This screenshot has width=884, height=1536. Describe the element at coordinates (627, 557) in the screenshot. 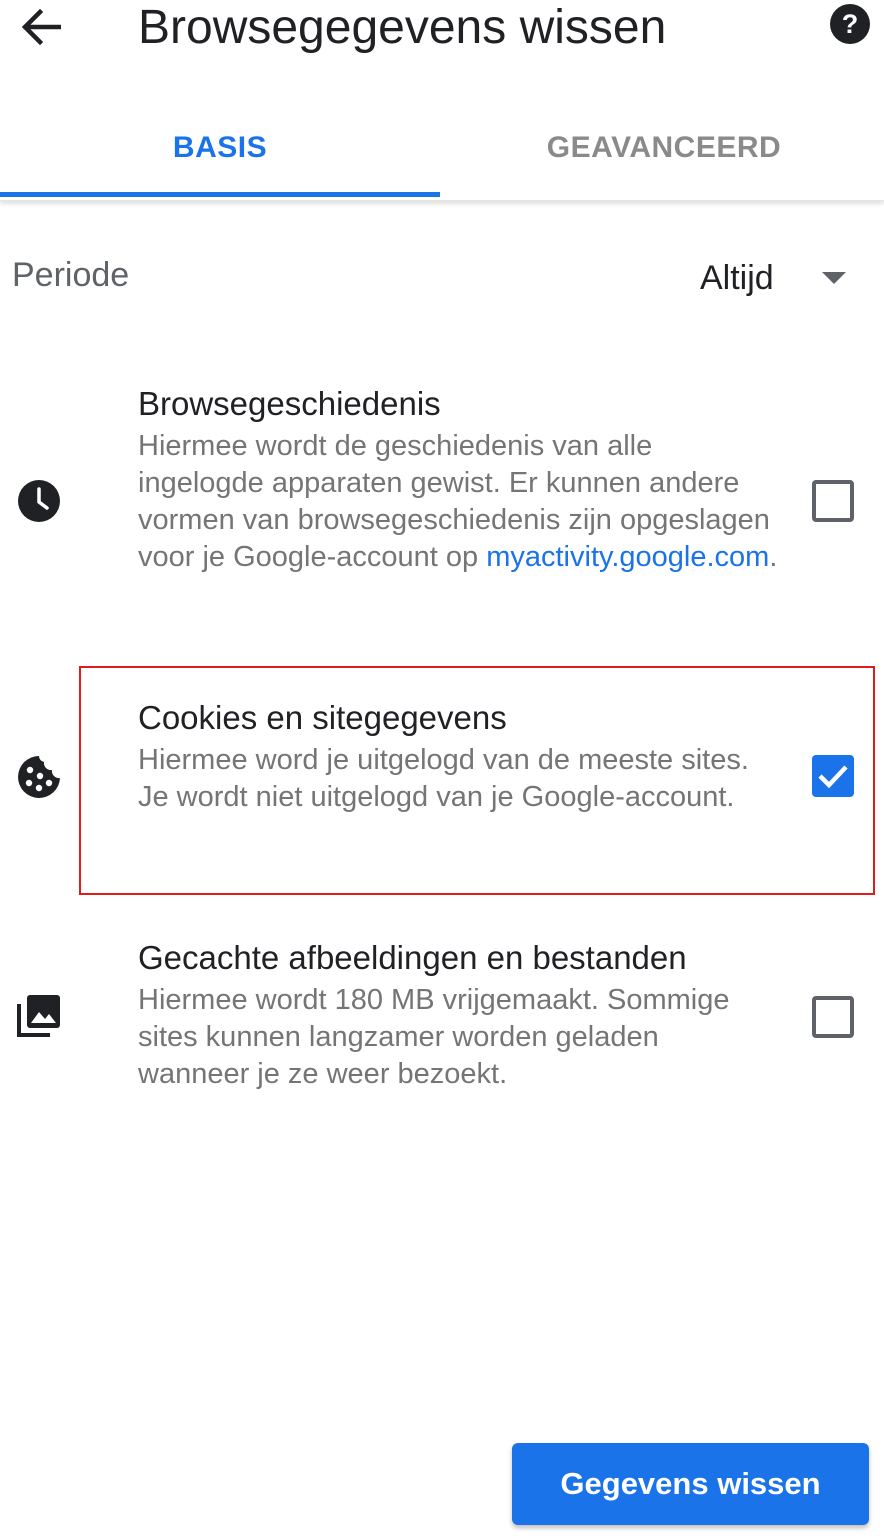

I see `myactivity-link: myactivity.google.com` at that location.